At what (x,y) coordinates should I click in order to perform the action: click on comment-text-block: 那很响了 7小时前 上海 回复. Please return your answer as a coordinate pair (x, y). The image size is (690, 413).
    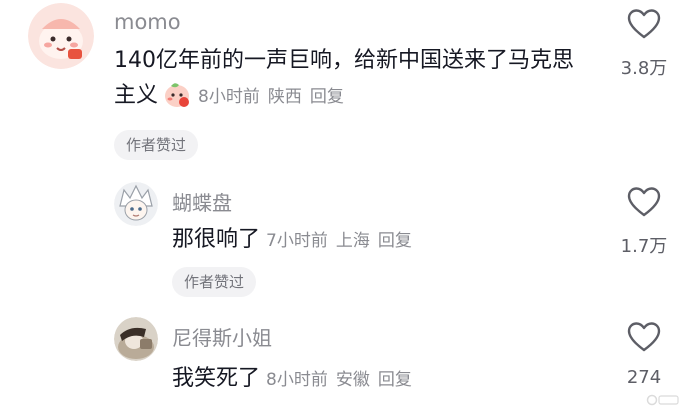
    Looking at the image, I should click on (296, 240).